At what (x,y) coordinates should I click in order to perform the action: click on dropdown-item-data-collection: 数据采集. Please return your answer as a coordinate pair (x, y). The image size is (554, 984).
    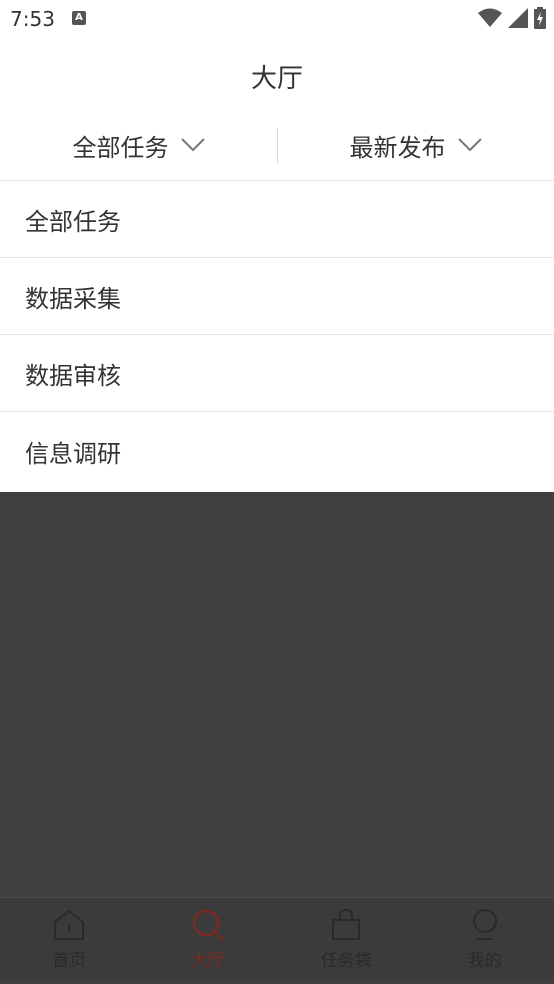
    Looking at the image, I should click on (277, 296).